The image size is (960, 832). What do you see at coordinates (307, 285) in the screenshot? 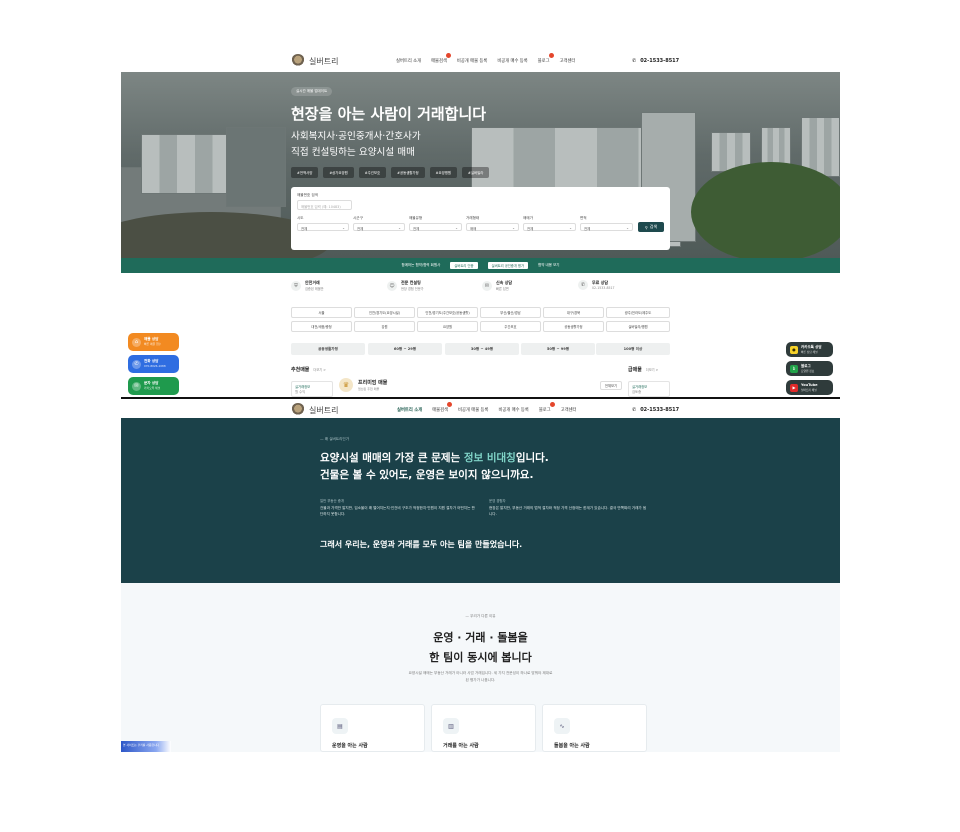
I see `service-safe: ⛨ 안전거래 검증된 매물만` at bounding box center [307, 285].